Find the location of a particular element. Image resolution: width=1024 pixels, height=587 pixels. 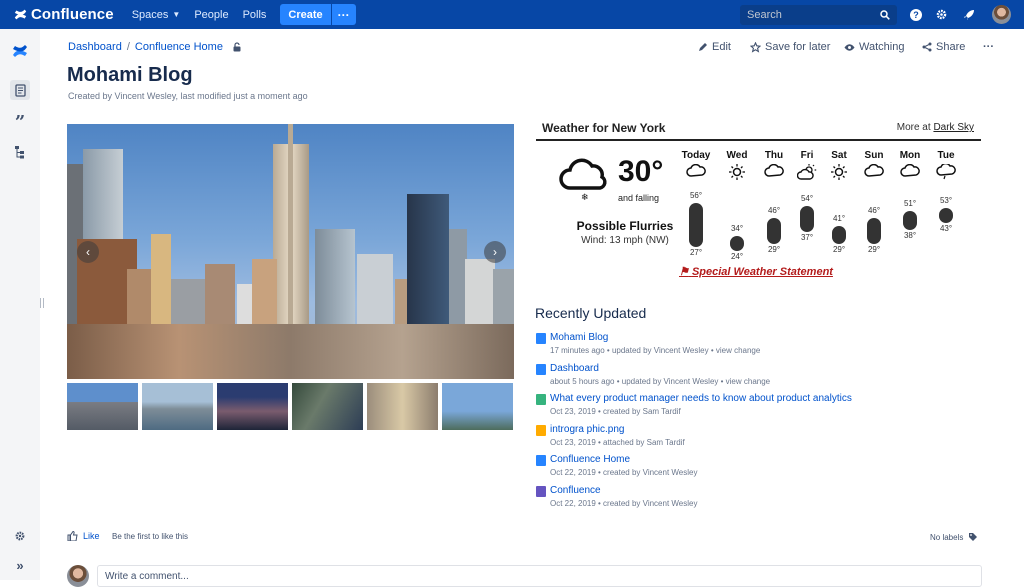

create-button: Create is located at coordinates (305, 14).